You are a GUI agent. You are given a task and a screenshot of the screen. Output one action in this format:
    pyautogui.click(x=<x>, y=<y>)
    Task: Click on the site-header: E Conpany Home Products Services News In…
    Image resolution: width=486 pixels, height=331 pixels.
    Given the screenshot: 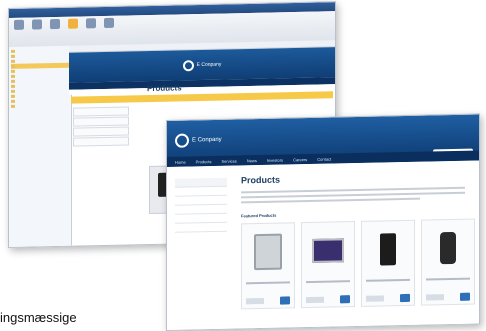 What is the action you would take?
    pyautogui.click(x=323, y=140)
    